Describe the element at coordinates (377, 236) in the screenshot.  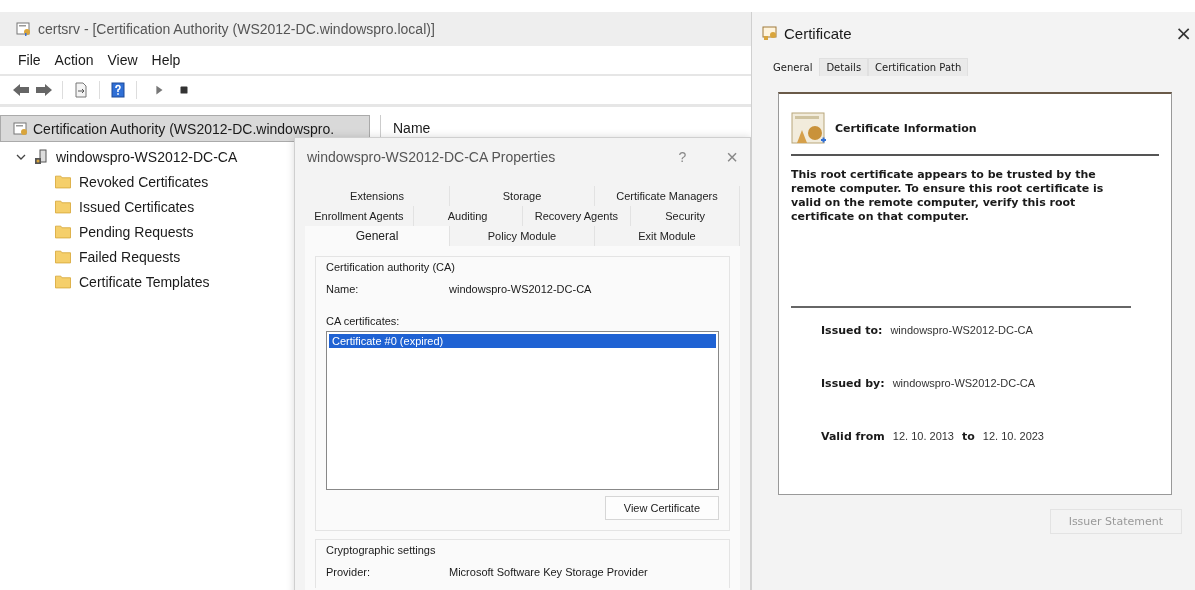
I see `tab: General` at that location.